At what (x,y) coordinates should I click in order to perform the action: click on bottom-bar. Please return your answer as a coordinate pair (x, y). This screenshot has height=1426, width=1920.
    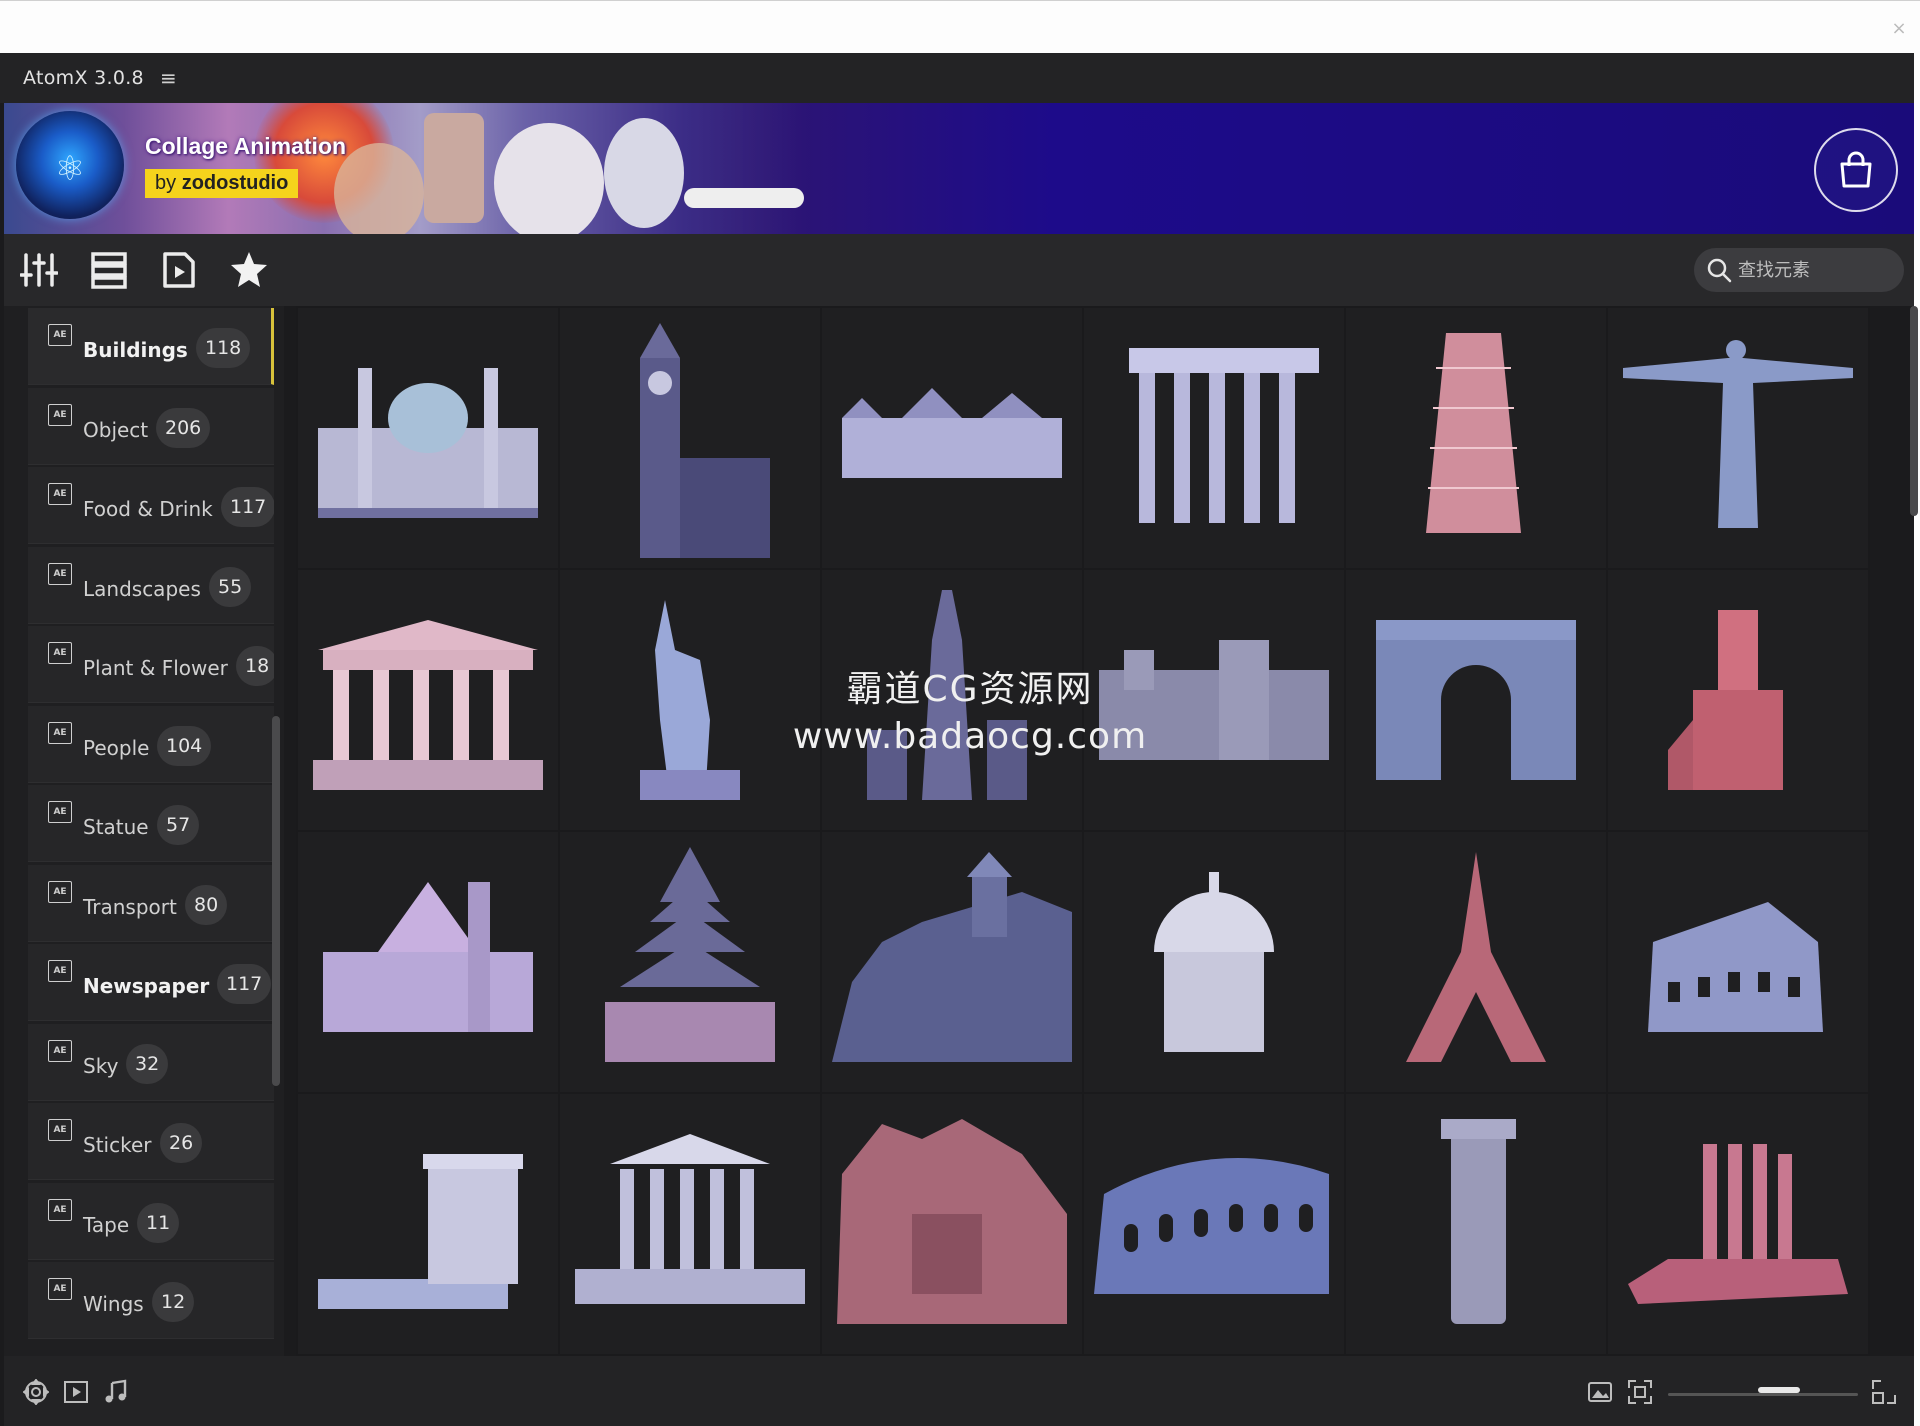
    Looking at the image, I should click on (959, 1391).